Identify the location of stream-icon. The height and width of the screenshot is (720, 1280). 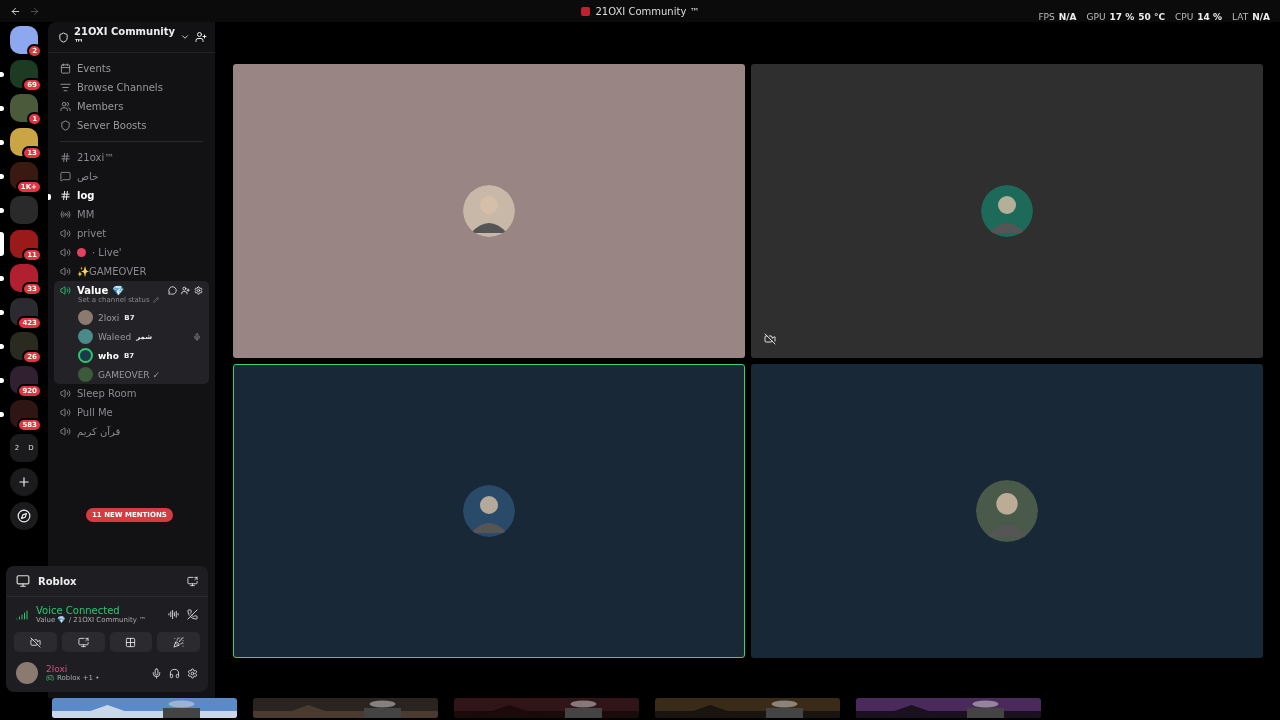
(192, 581).